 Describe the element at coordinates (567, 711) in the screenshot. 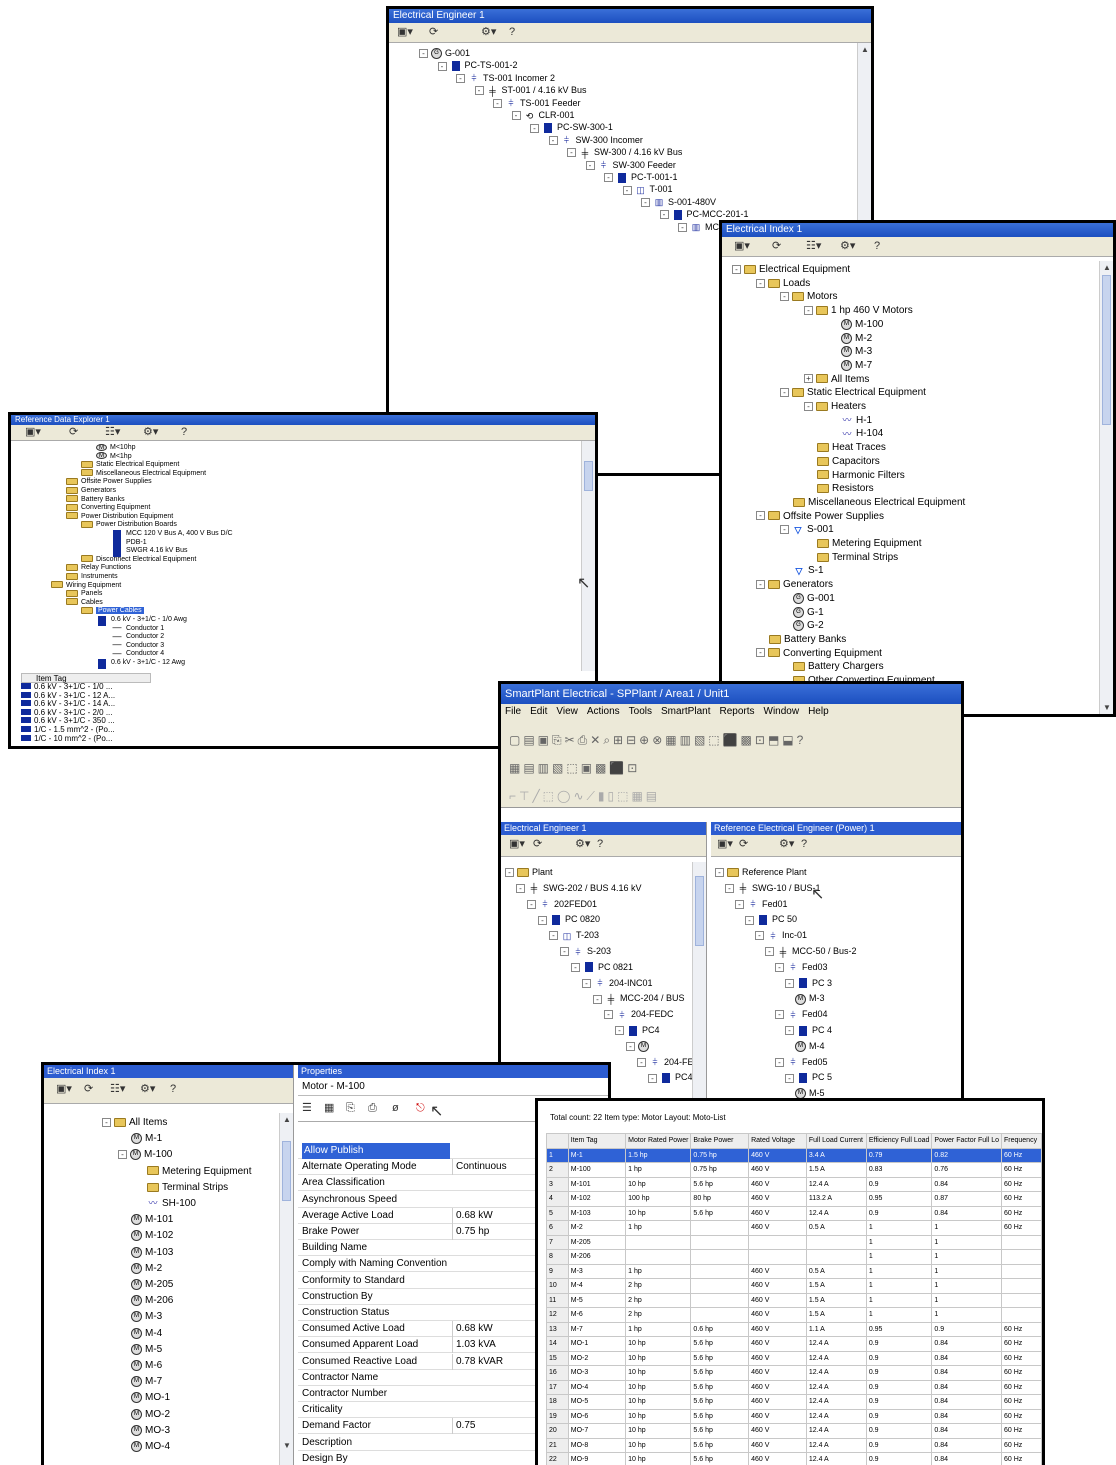

I see `menu-view: View` at that location.